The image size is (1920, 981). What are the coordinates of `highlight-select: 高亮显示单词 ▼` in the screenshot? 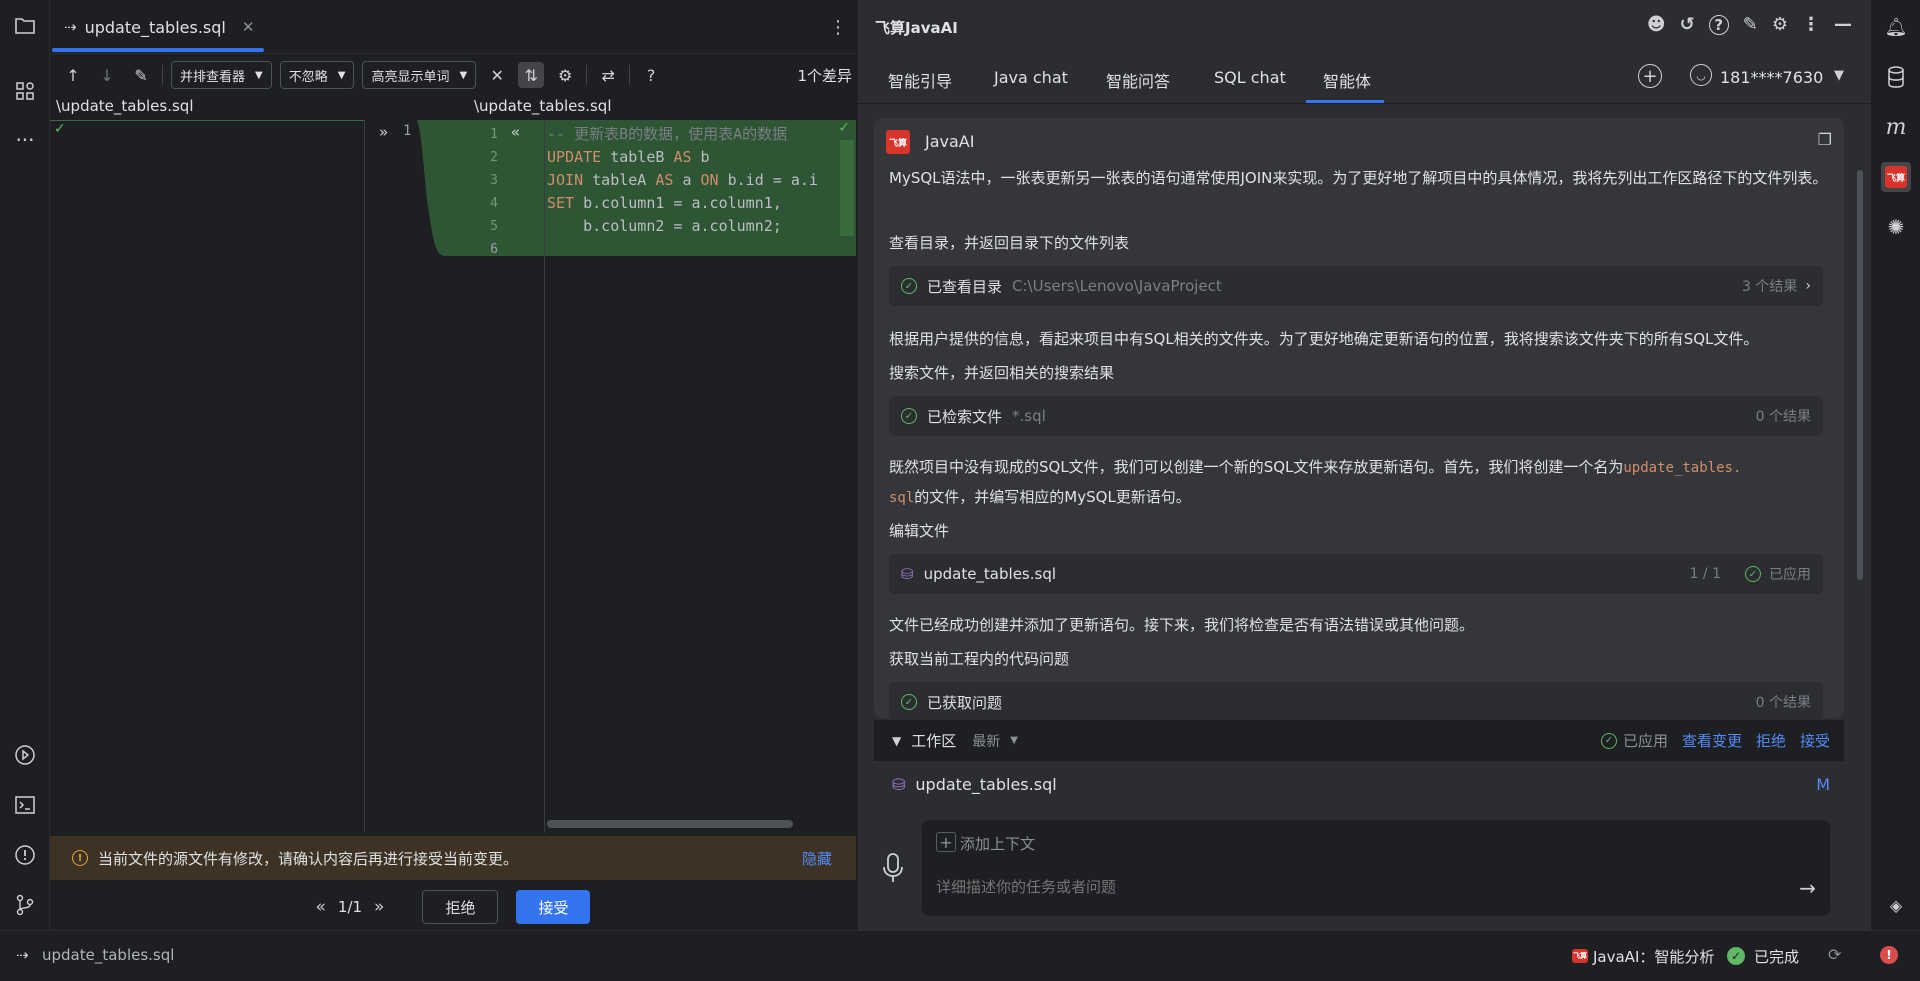 It's located at (419, 75).